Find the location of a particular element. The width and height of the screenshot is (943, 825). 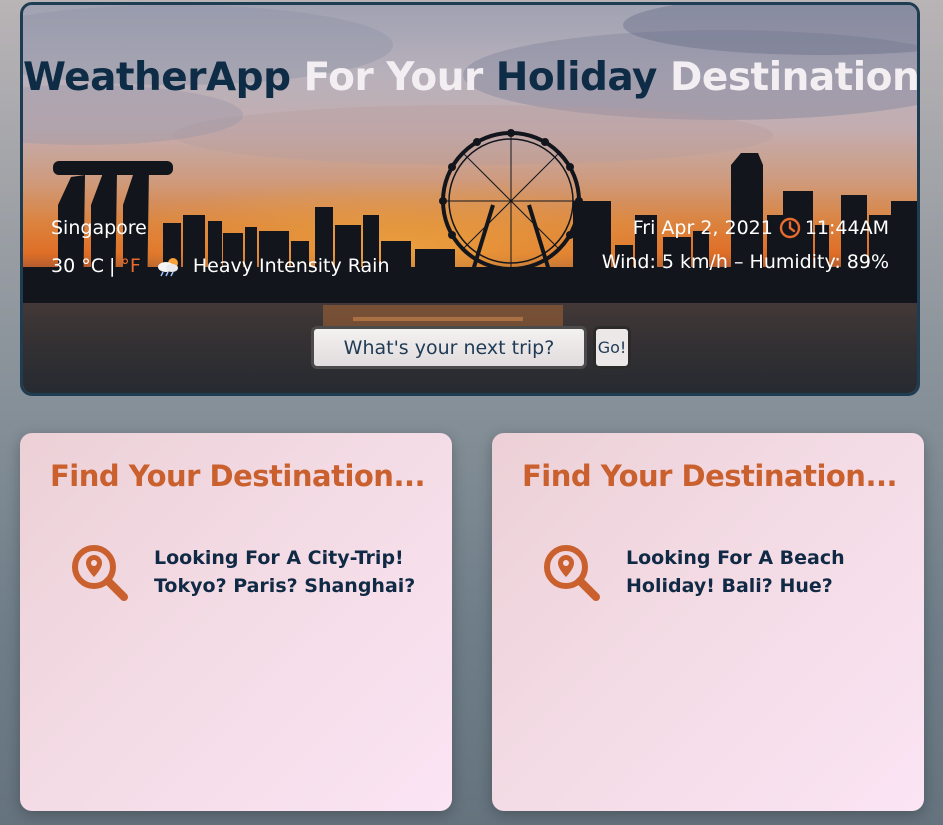

date-time-line: Fri Apr 2, 2021 11:44AM is located at coordinates (745, 228).